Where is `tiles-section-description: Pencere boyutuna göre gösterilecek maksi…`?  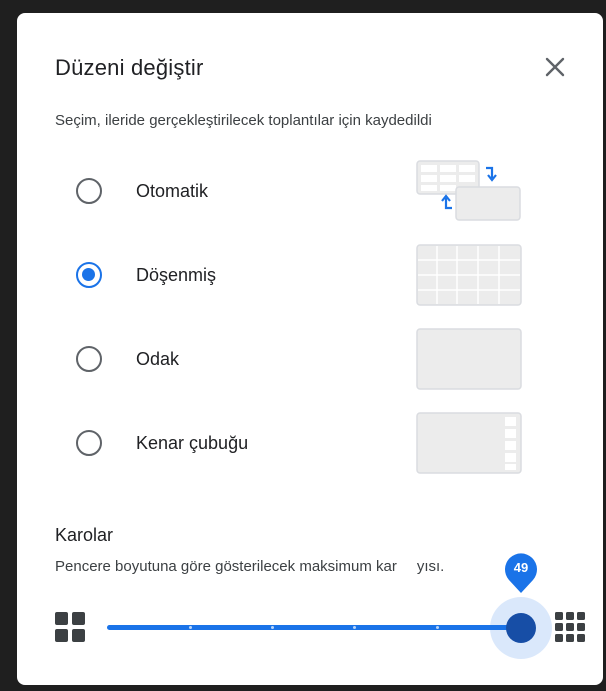 tiles-section-description: Pencere boyutuna göre gösterilecek maksi… is located at coordinates (249, 566).